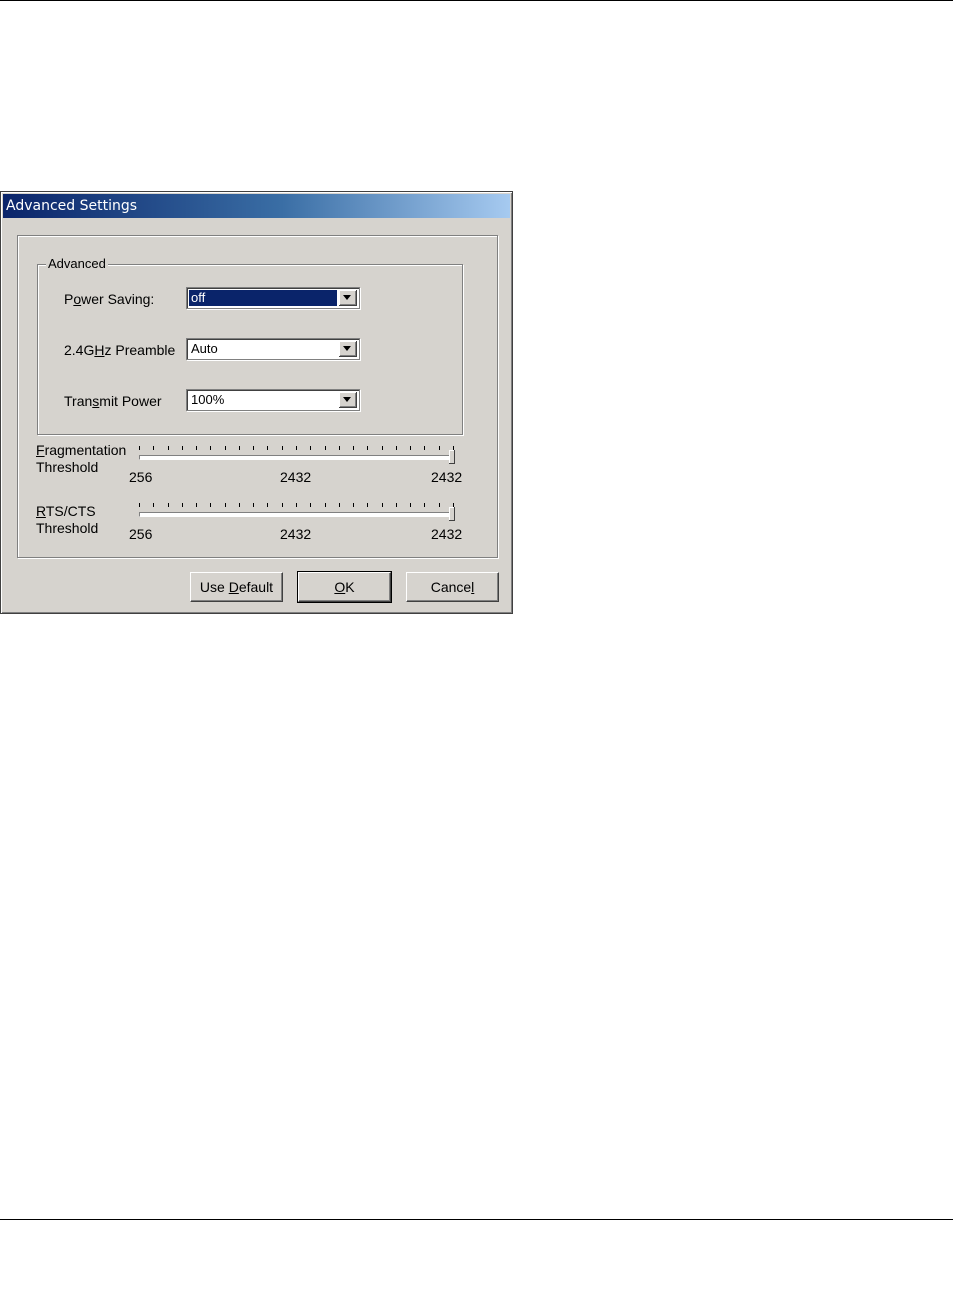 This screenshot has width=953, height=1289. Describe the element at coordinates (67, 467) in the screenshot. I see `fragmentation-label-line2: Threshold` at that location.